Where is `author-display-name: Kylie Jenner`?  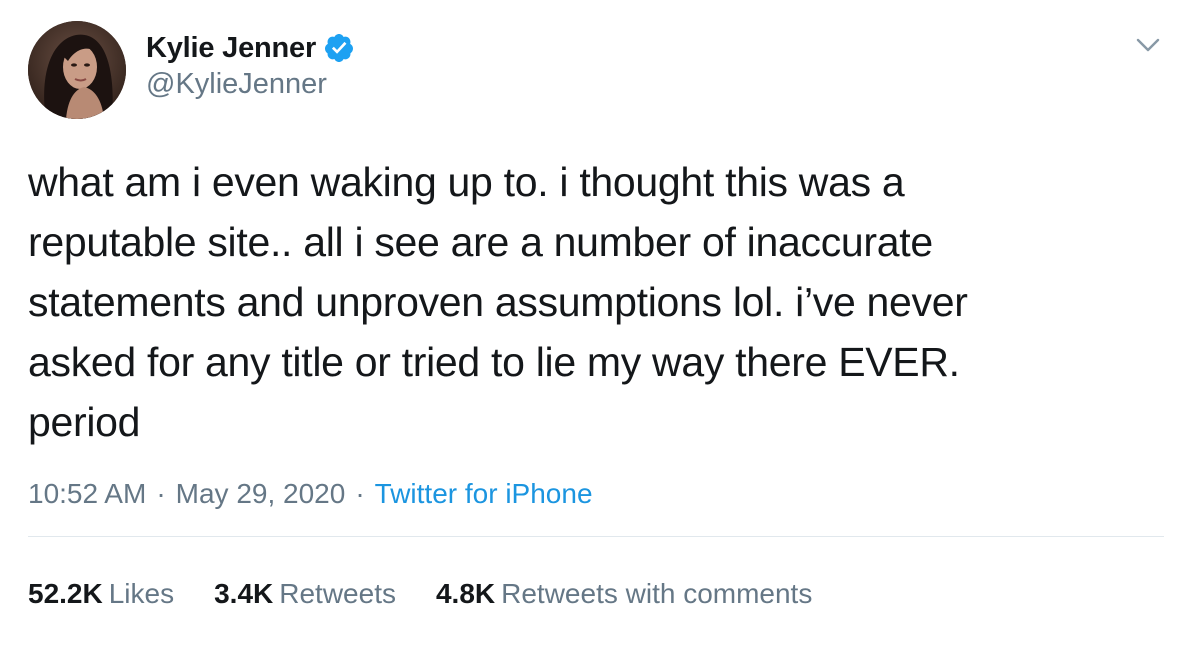 author-display-name: Kylie Jenner is located at coordinates (231, 48).